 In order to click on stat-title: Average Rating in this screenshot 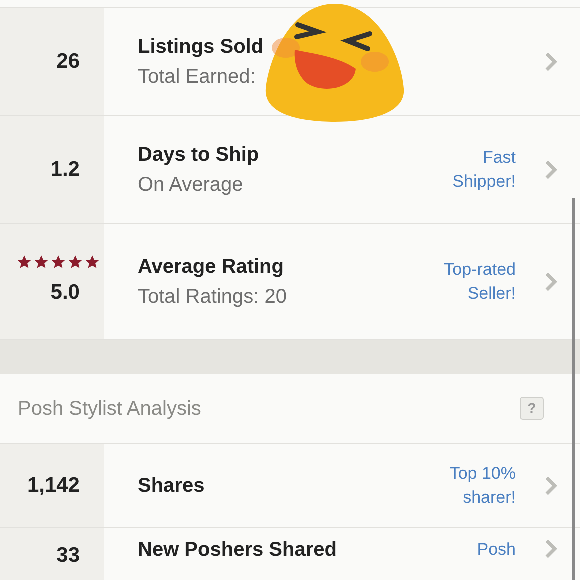, I will do `click(211, 266)`.